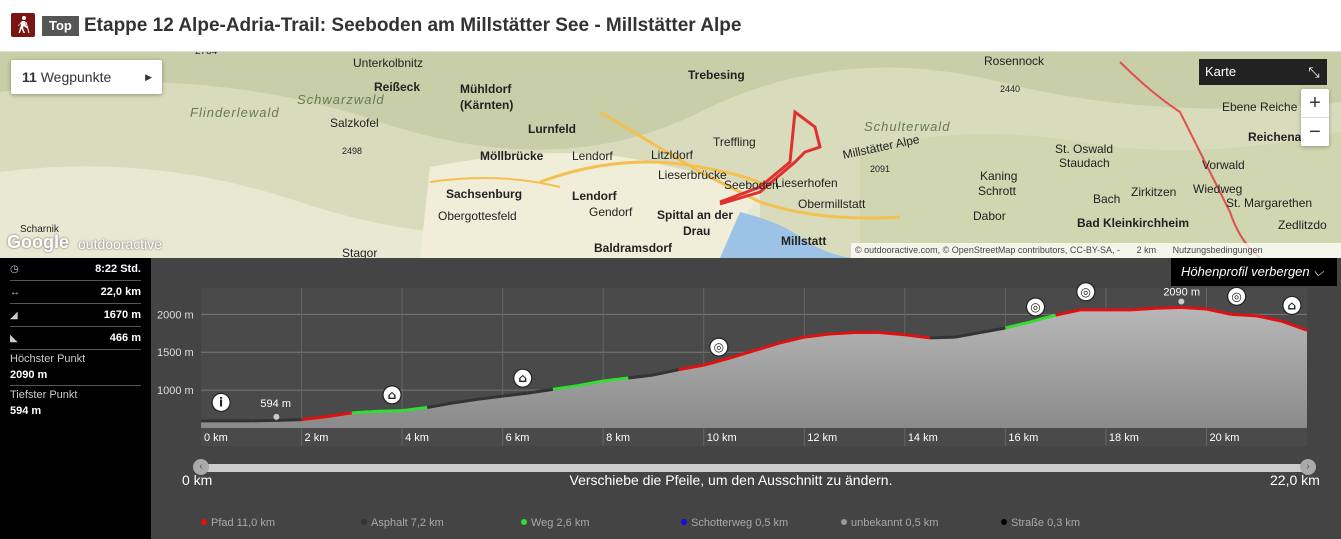 This screenshot has width=1341, height=539. Describe the element at coordinates (751, 185) in the screenshot. I see `map-label: Seeboden` at that location.